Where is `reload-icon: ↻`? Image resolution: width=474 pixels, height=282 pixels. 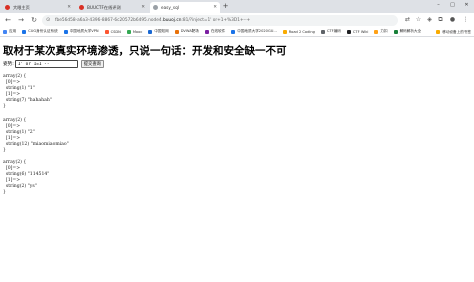 reload-icon: ↻ is located at coordinates (34, 20).